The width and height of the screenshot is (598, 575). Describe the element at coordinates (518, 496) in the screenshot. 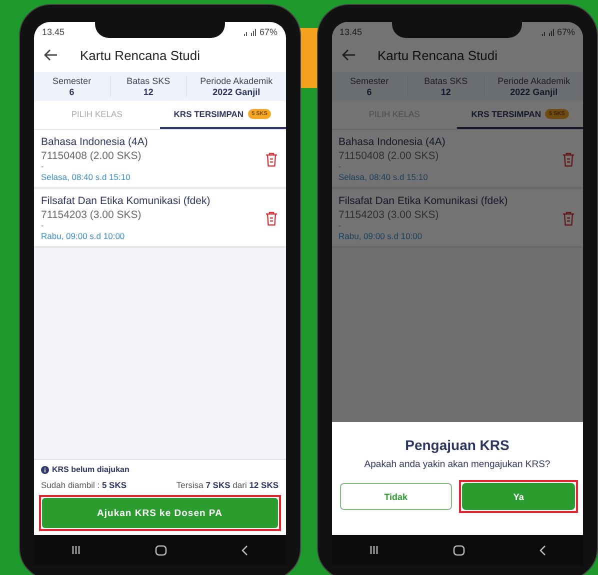

I see `confirm-button: Ya` at that location.